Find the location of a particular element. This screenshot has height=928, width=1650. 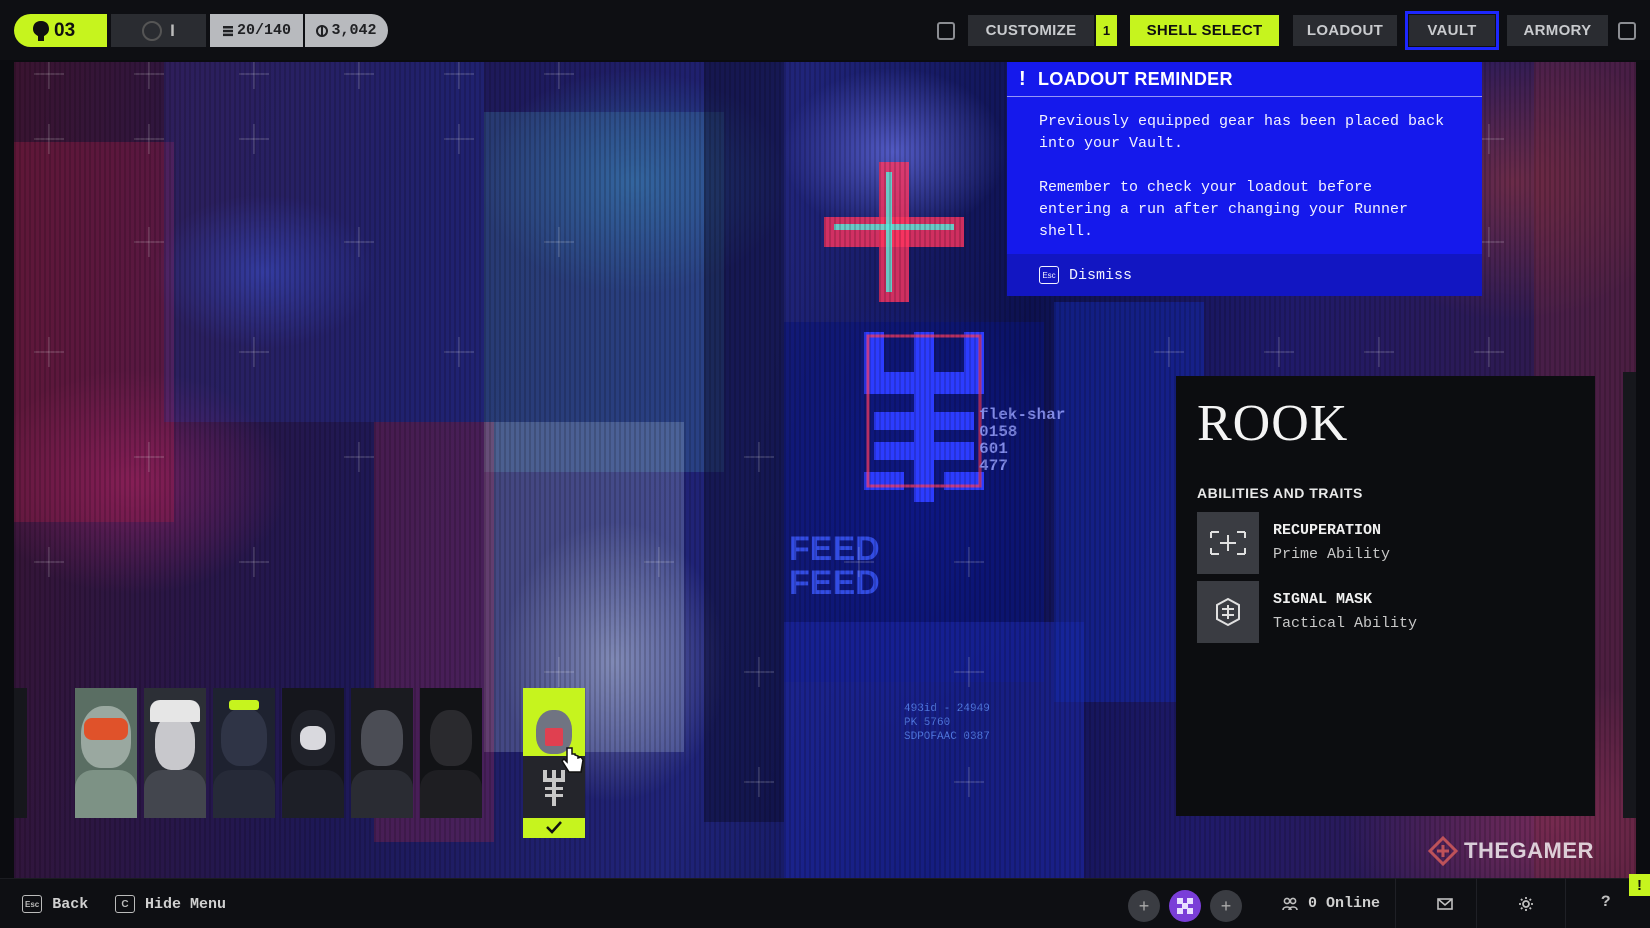

online-friends: 0 Online is located at coordinates (1331, 903).